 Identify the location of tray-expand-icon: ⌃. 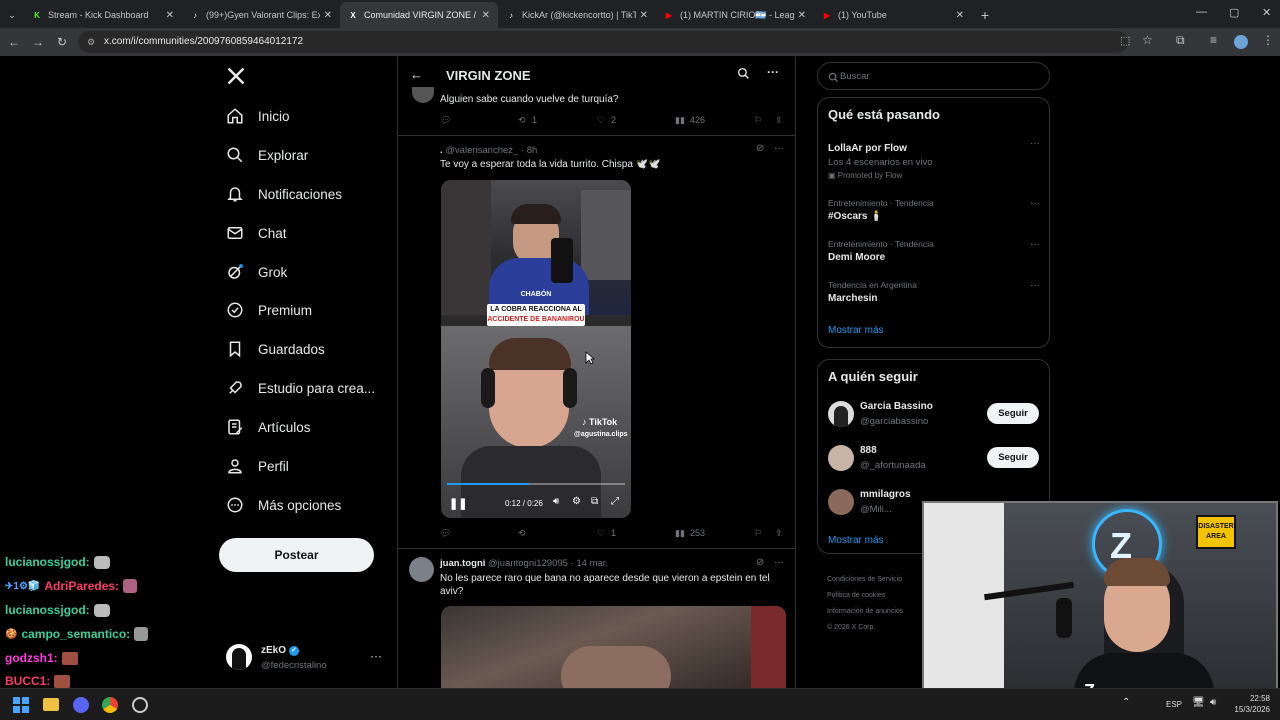
(1126, 702).